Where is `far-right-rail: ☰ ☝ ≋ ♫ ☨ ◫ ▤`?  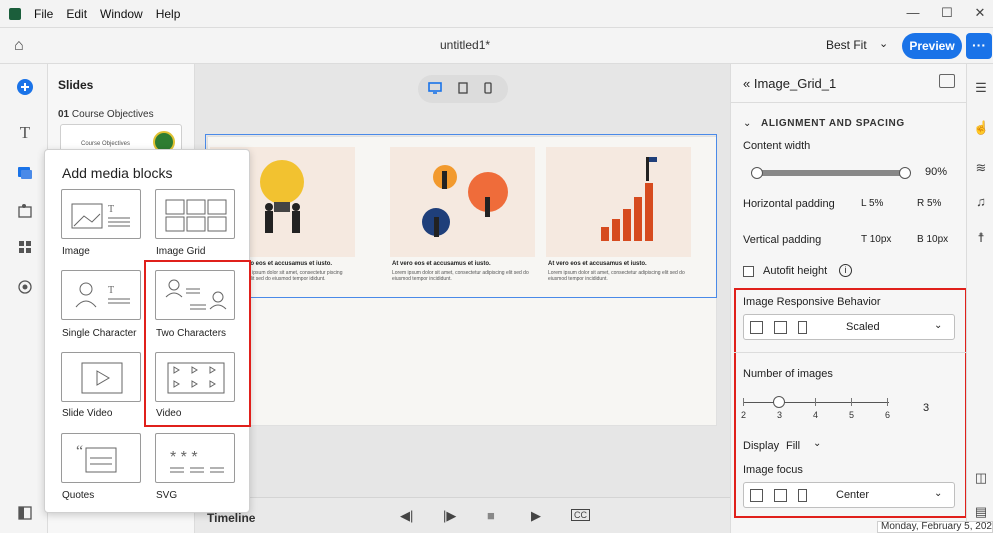
far-right-rail: ☰ ☝ ≋ ♫ ☨ ◫ ▤ is located at coordinates (979, 298).